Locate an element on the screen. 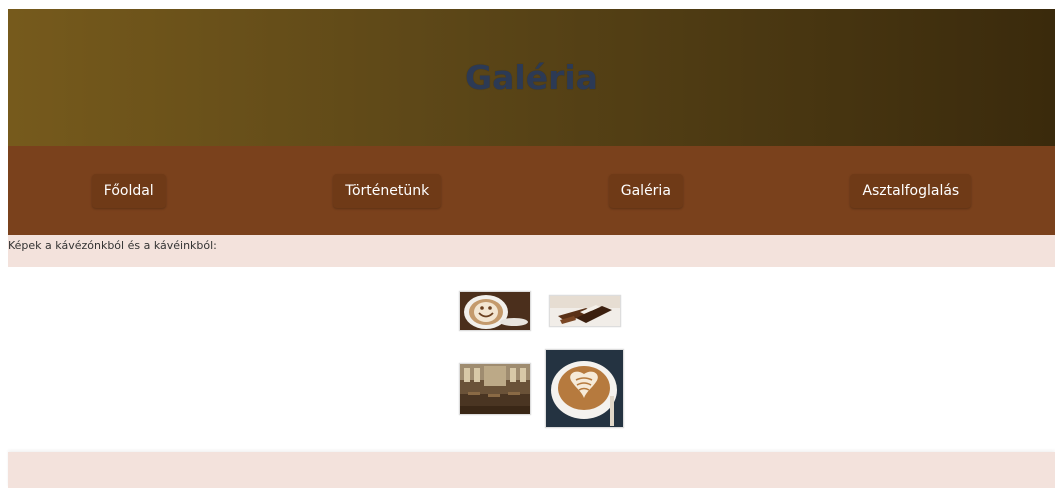 This screenshot has height=488, width=1055. gallery-image-heart-latte is located at coordinates (584, 388).